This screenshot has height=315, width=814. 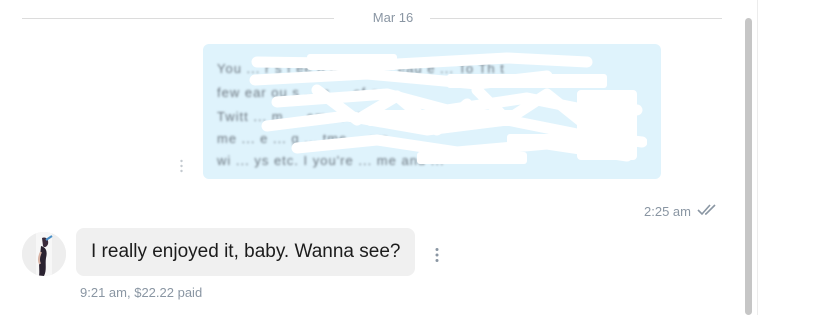 I want to click on incoming-message-bubble: I really enjoyed it, baby. Wanna see?, so click(x=246, y=252).